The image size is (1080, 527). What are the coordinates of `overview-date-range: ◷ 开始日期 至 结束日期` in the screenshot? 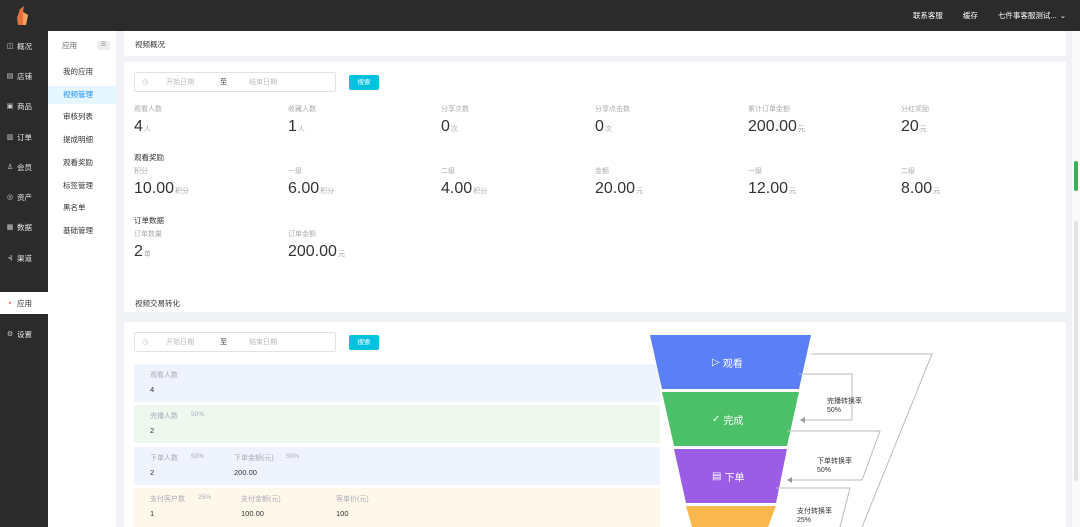 It's located at (235, 82).